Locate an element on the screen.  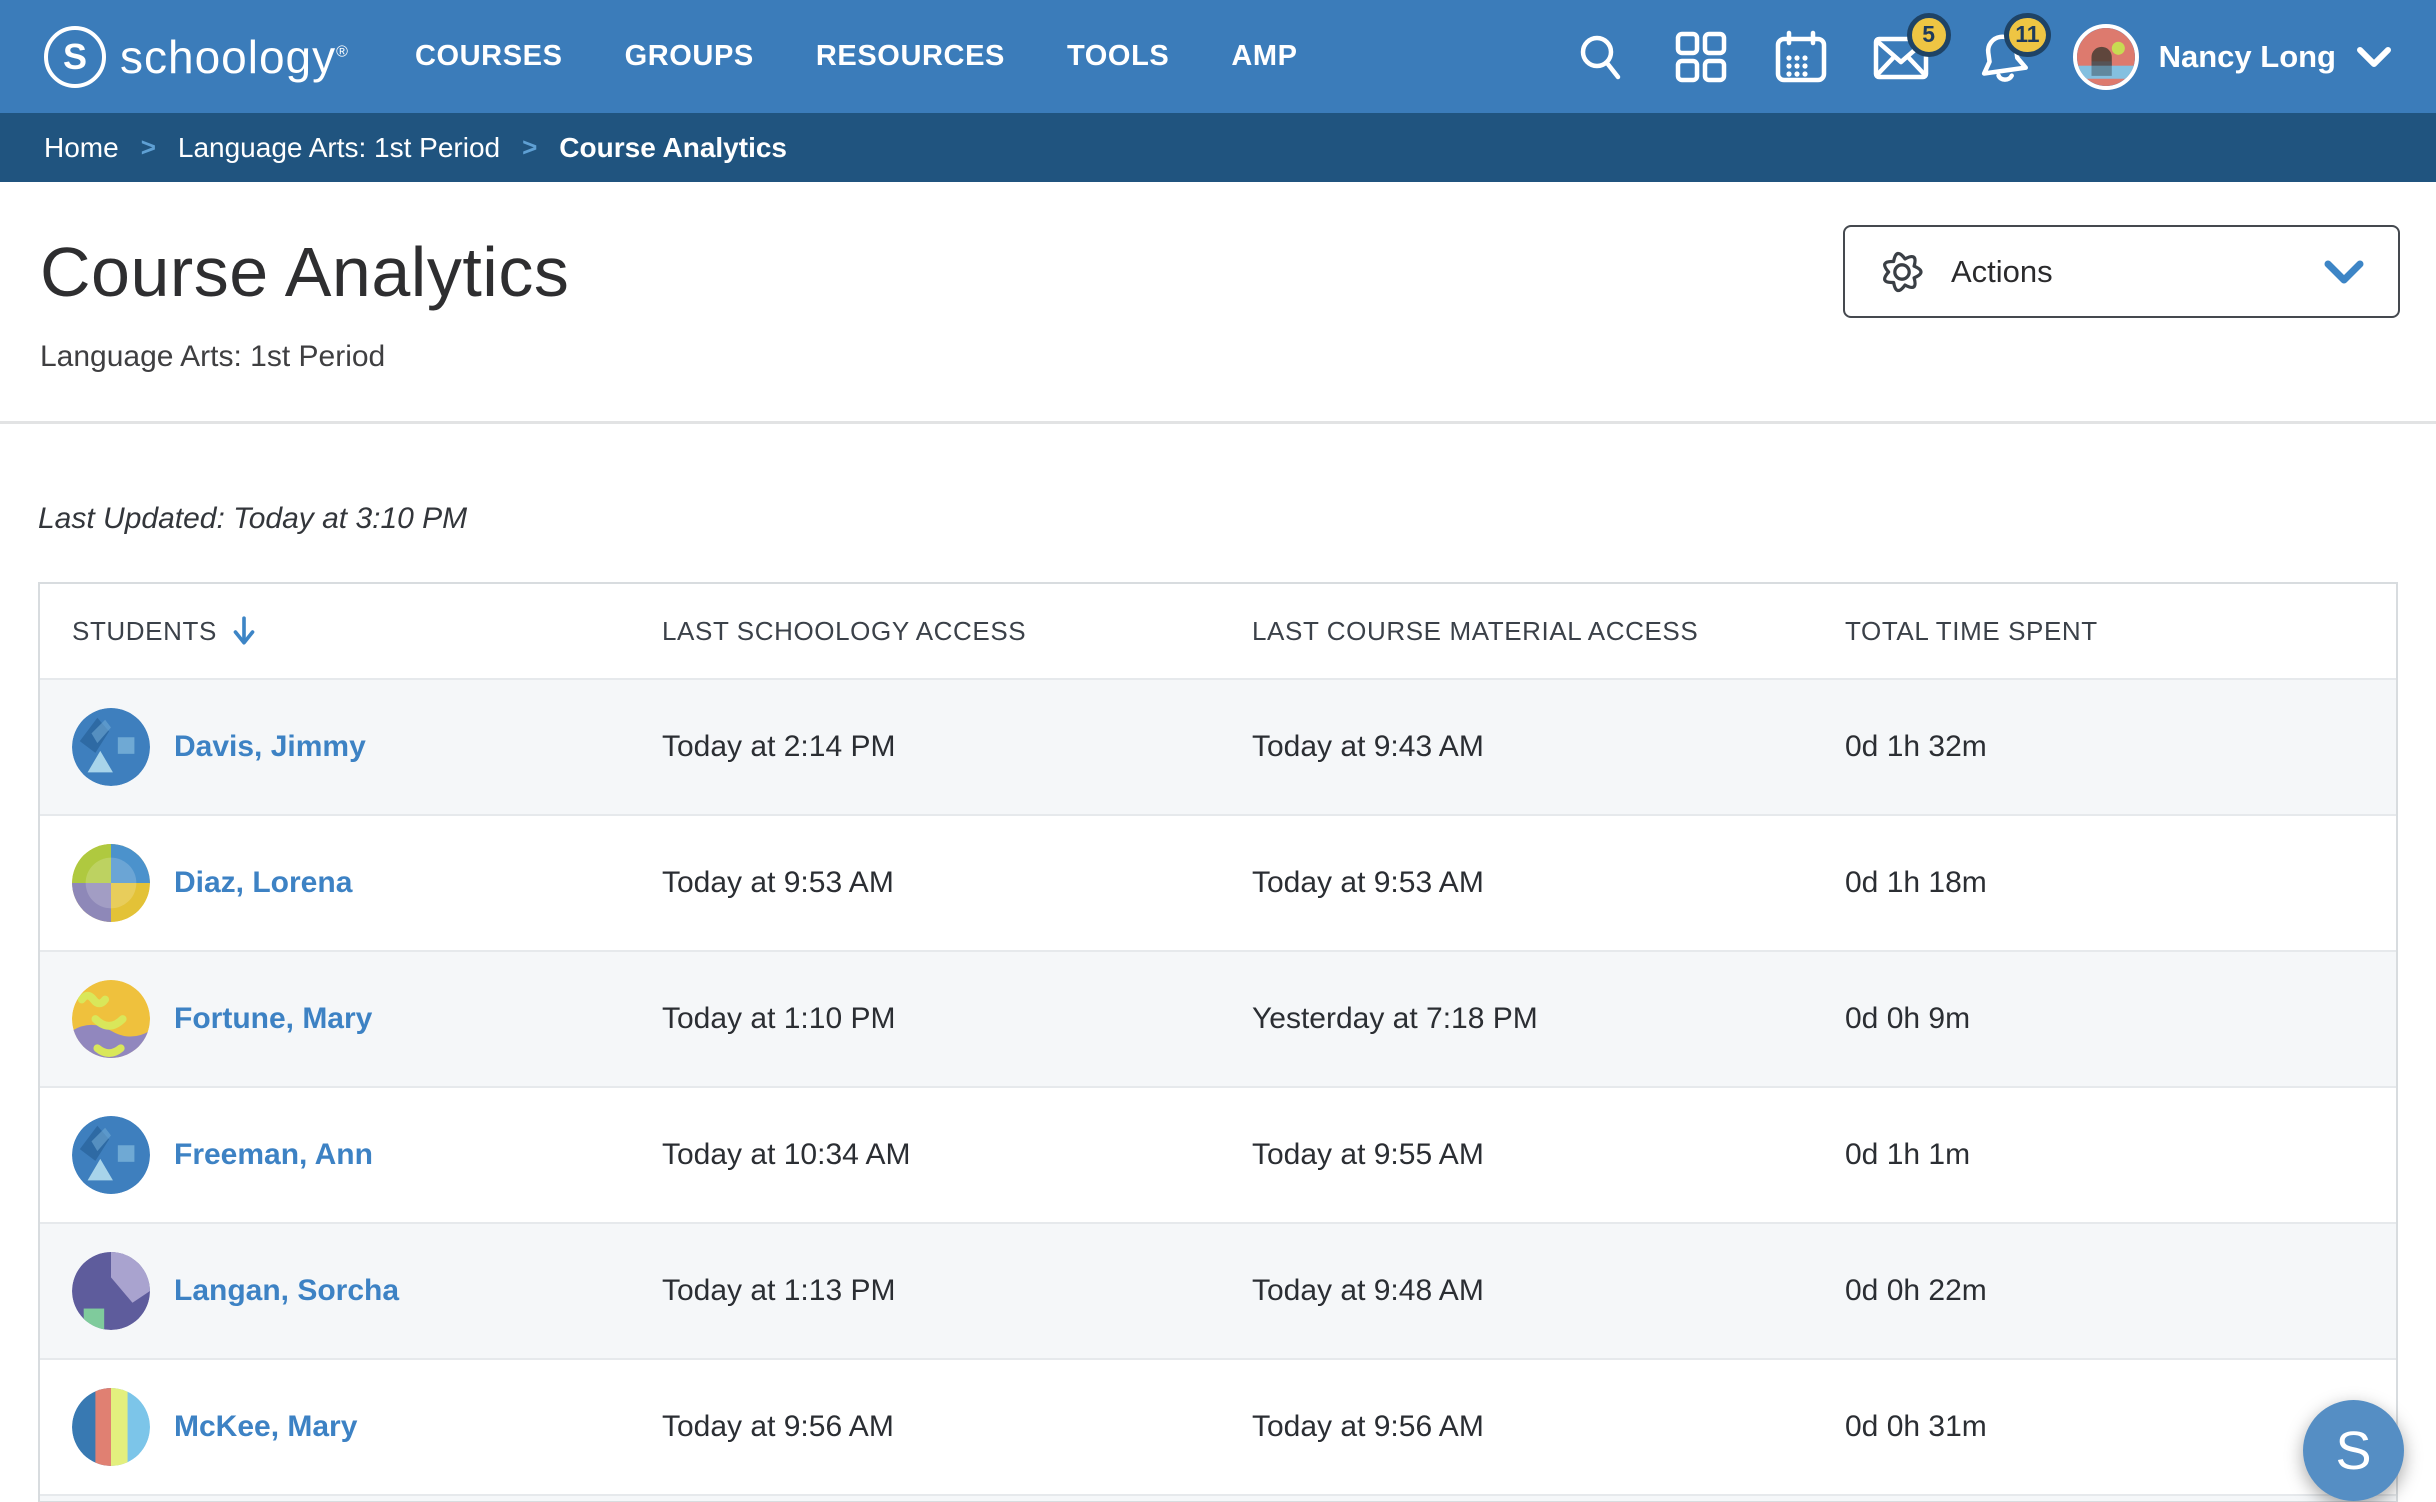
student-name-link: McKee, Mary is located at coordinates (265, 1427).